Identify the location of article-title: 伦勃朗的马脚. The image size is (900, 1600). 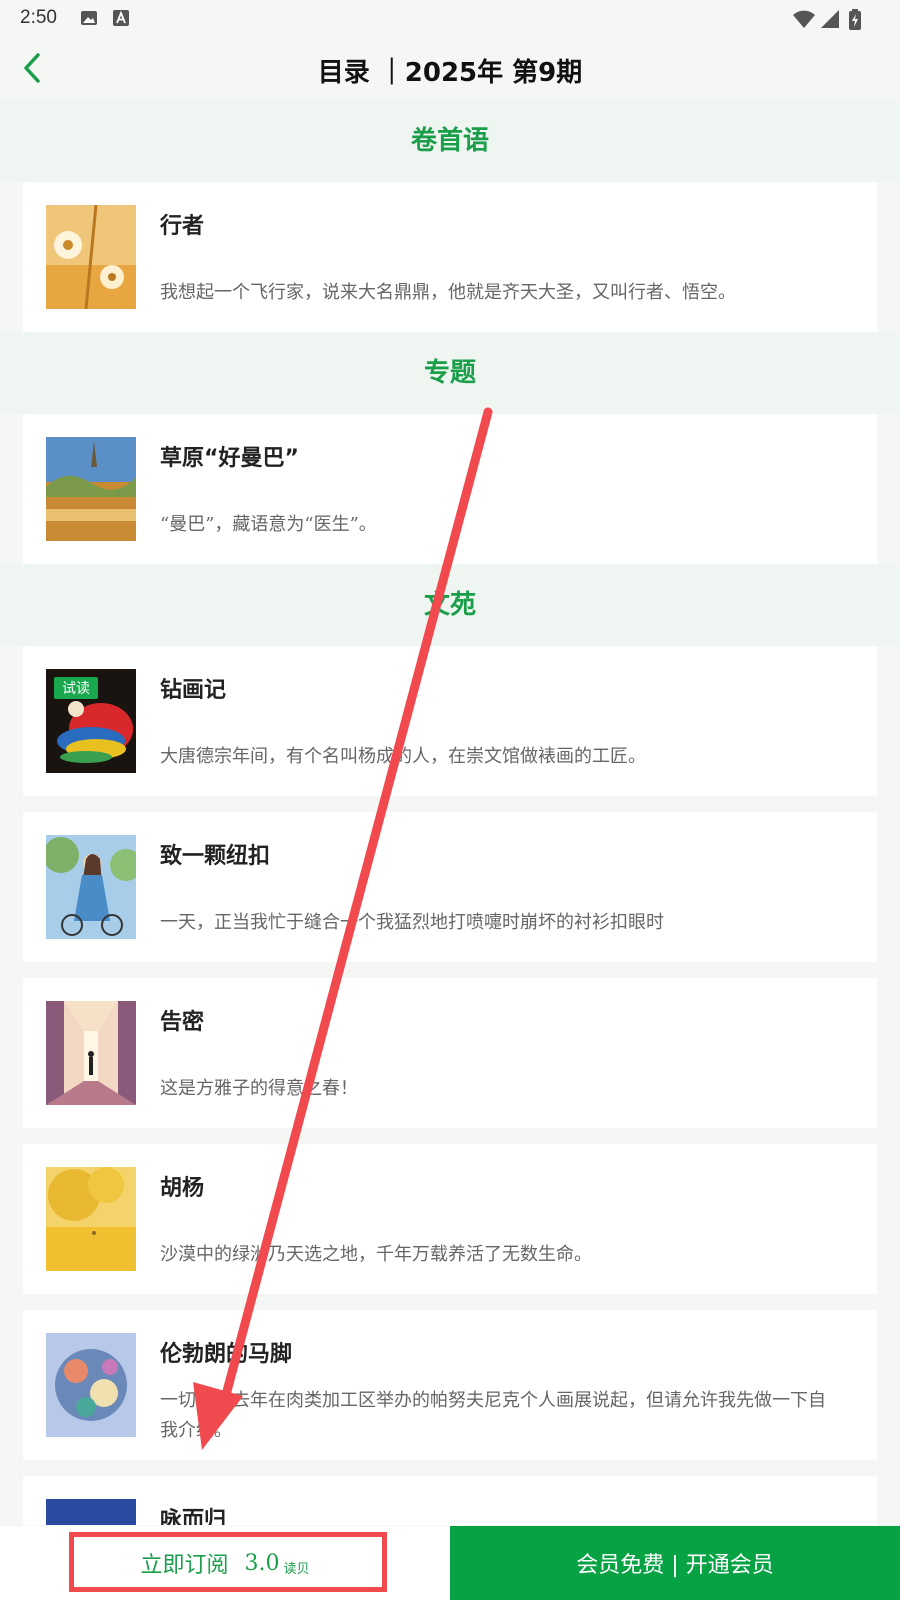
(226, 1354).